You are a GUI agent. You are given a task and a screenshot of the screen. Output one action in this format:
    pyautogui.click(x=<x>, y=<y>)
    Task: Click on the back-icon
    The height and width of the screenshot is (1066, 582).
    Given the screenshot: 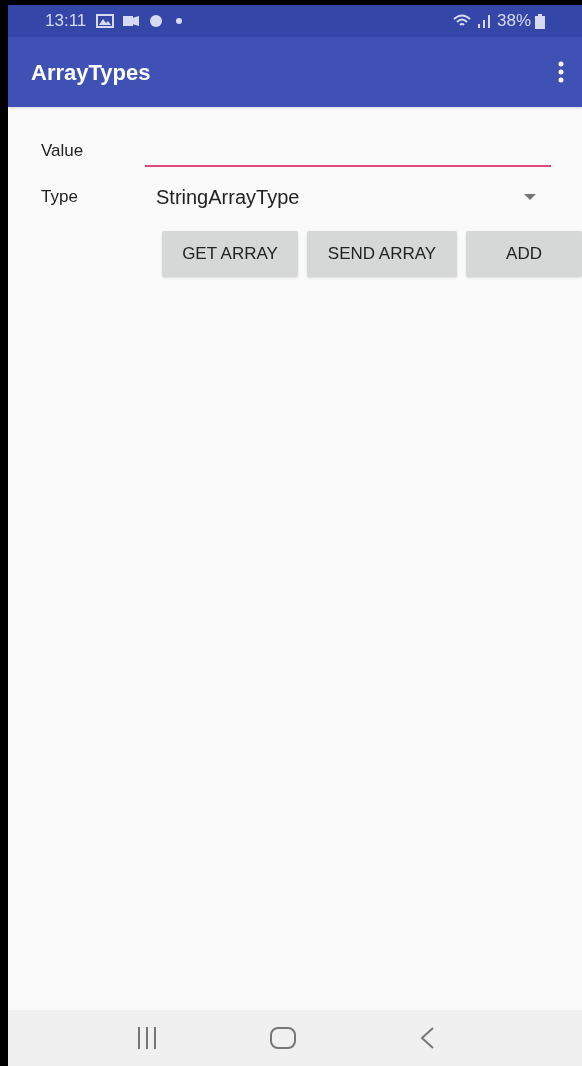 What is the action you would take?
    pyautogui.click(x=427, y=1038)
    